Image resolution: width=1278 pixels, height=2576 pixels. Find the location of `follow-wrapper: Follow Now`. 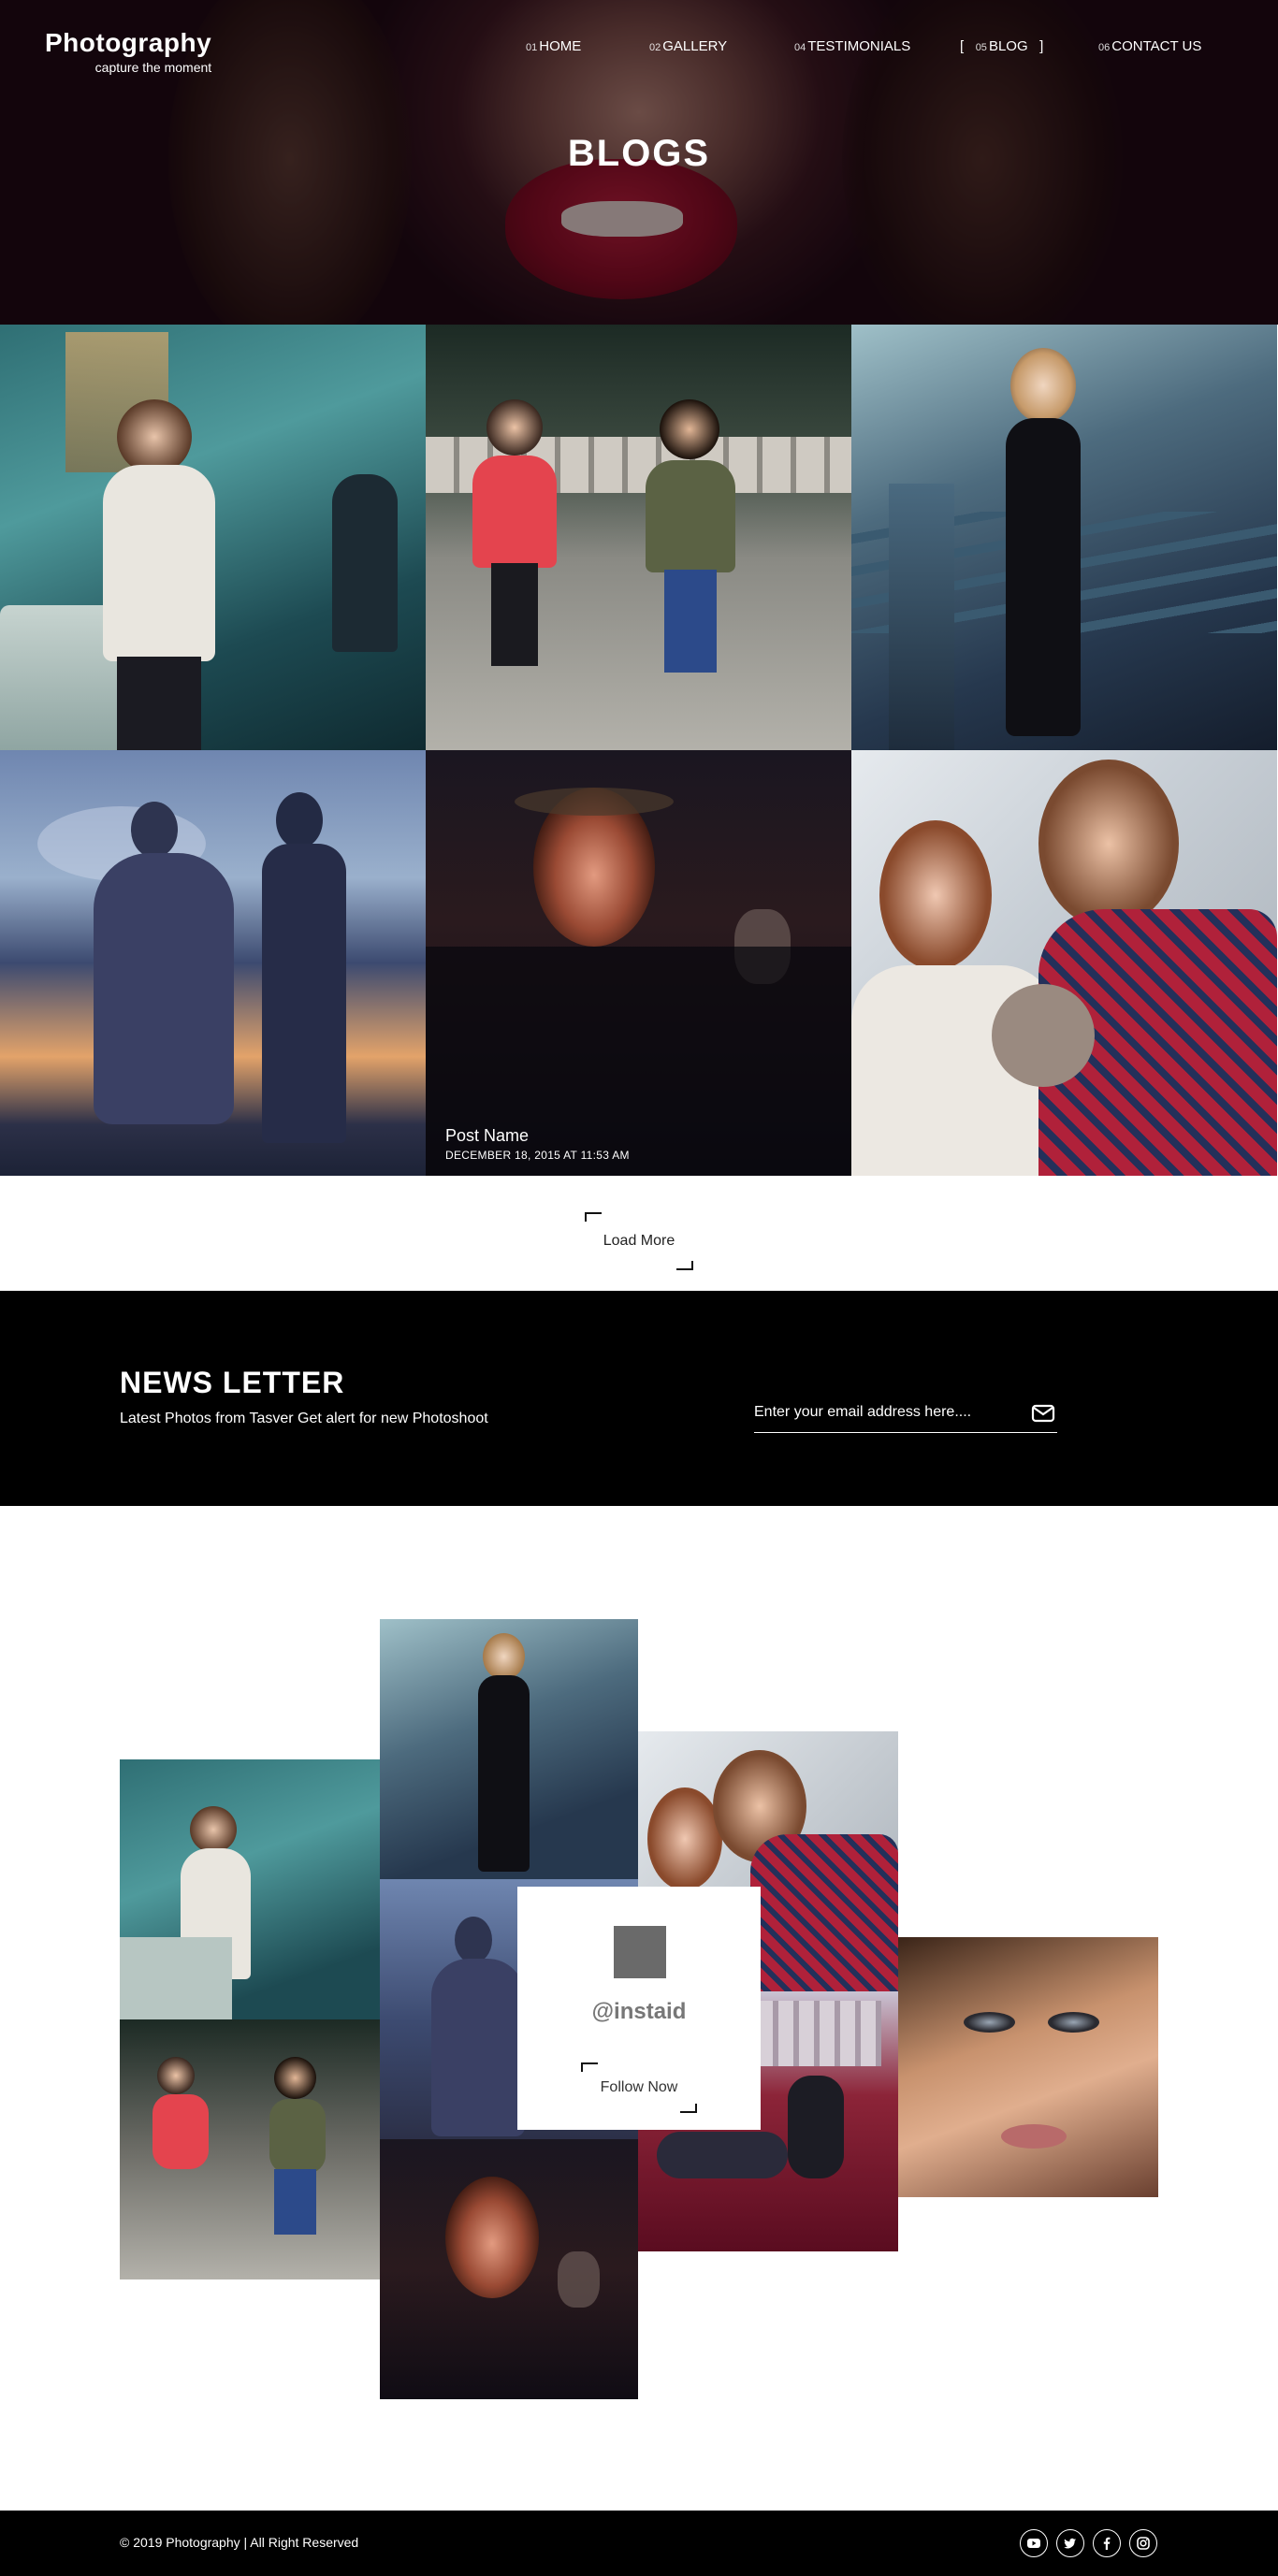

follow-wrapper: Follow Now is located at coordinates (639, 2087).